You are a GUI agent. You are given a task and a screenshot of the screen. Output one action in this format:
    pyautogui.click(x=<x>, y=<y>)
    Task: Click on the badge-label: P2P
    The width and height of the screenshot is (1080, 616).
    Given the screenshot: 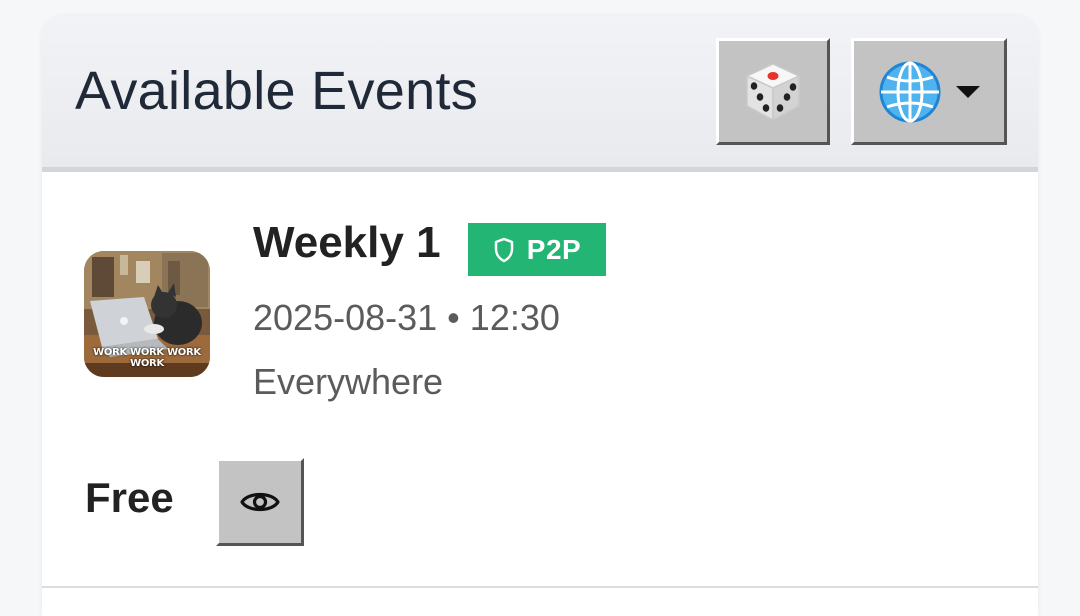 What is the action you would take?
    pyautogui.click(x=554, y=249)
    